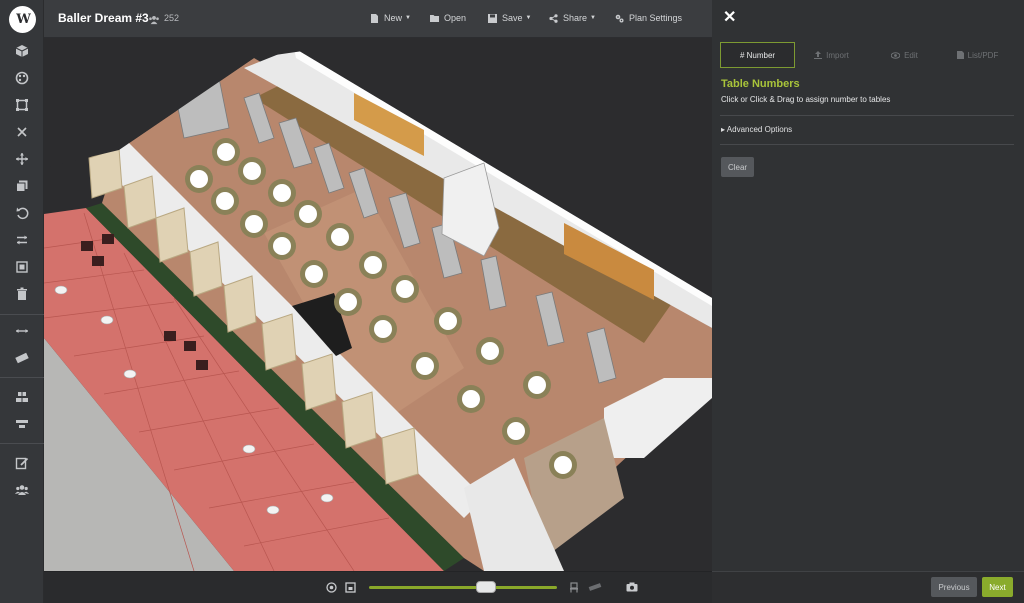 This screenshot has width=1024, height=603. Describe the element at coordinates (393, 18) in the screenshot. I see `new-menu-label: New` at that location.